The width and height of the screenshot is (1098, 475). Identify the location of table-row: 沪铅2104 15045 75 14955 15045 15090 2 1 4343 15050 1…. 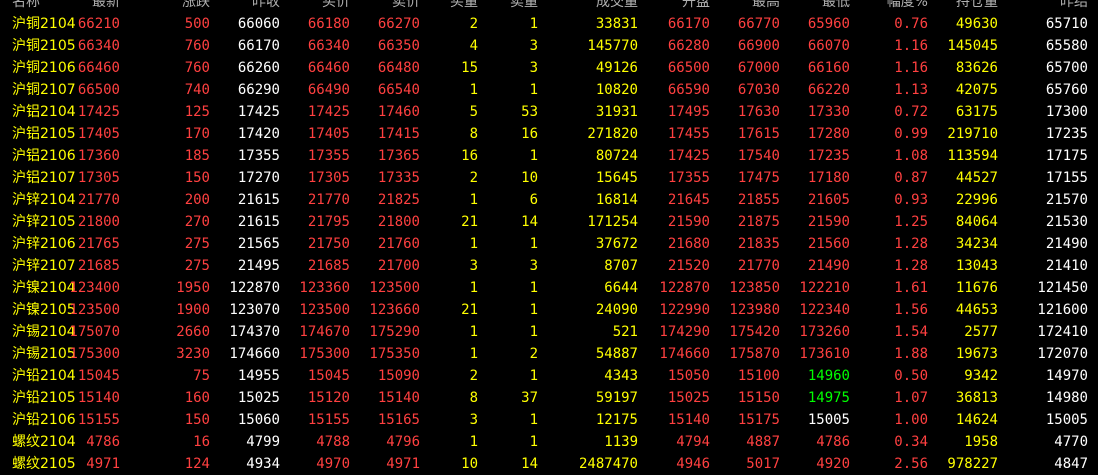
(549, 376).